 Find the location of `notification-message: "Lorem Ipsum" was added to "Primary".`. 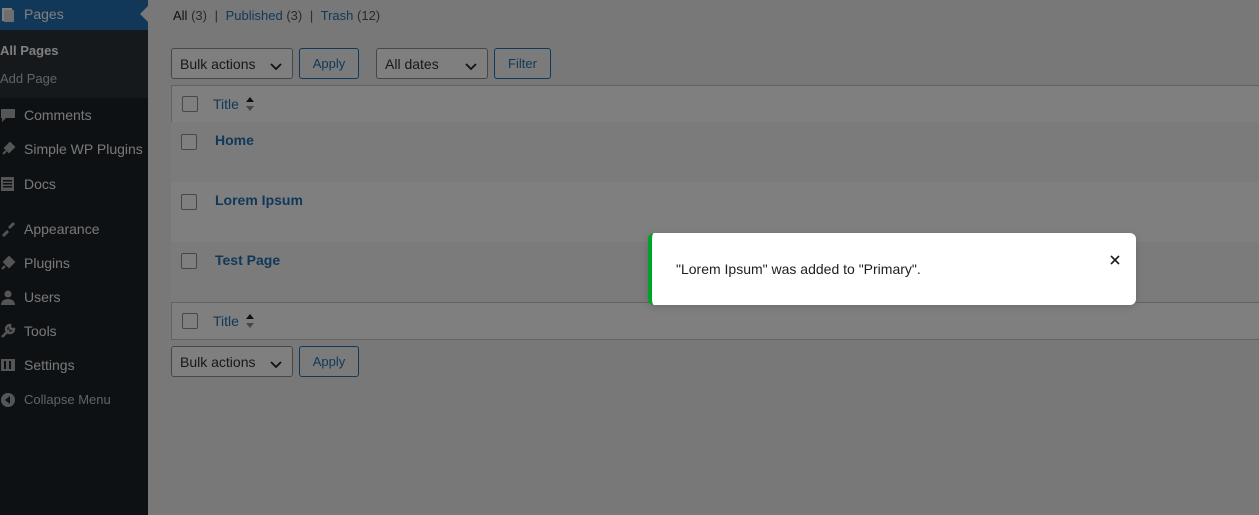

notification-message: "Lorem Ipsum" was added to "Primary". is located at coordinates (798, 269).